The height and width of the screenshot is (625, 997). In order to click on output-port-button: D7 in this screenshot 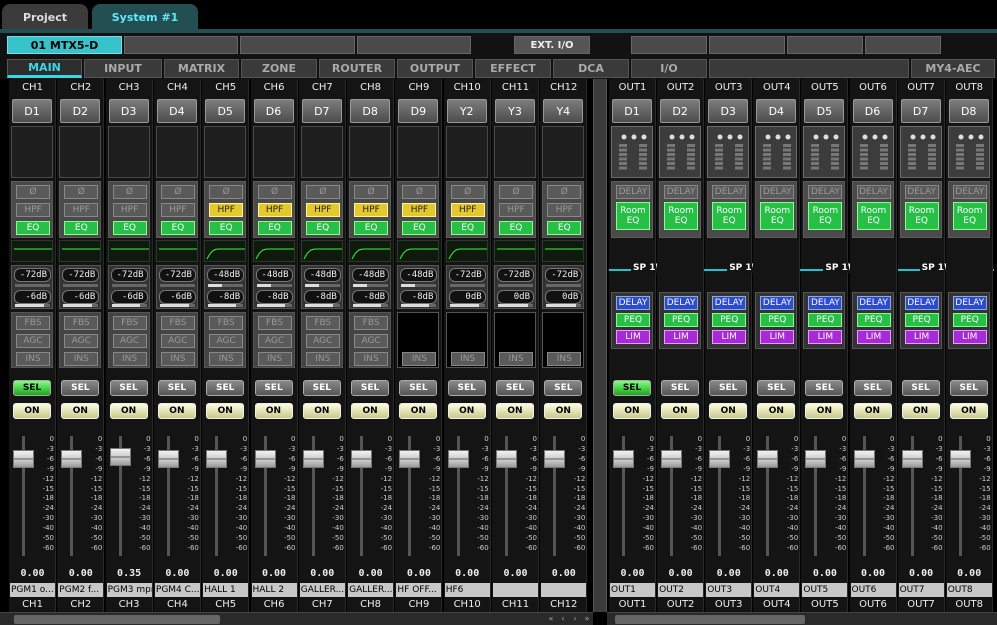, I will do `click(920, 111)`.